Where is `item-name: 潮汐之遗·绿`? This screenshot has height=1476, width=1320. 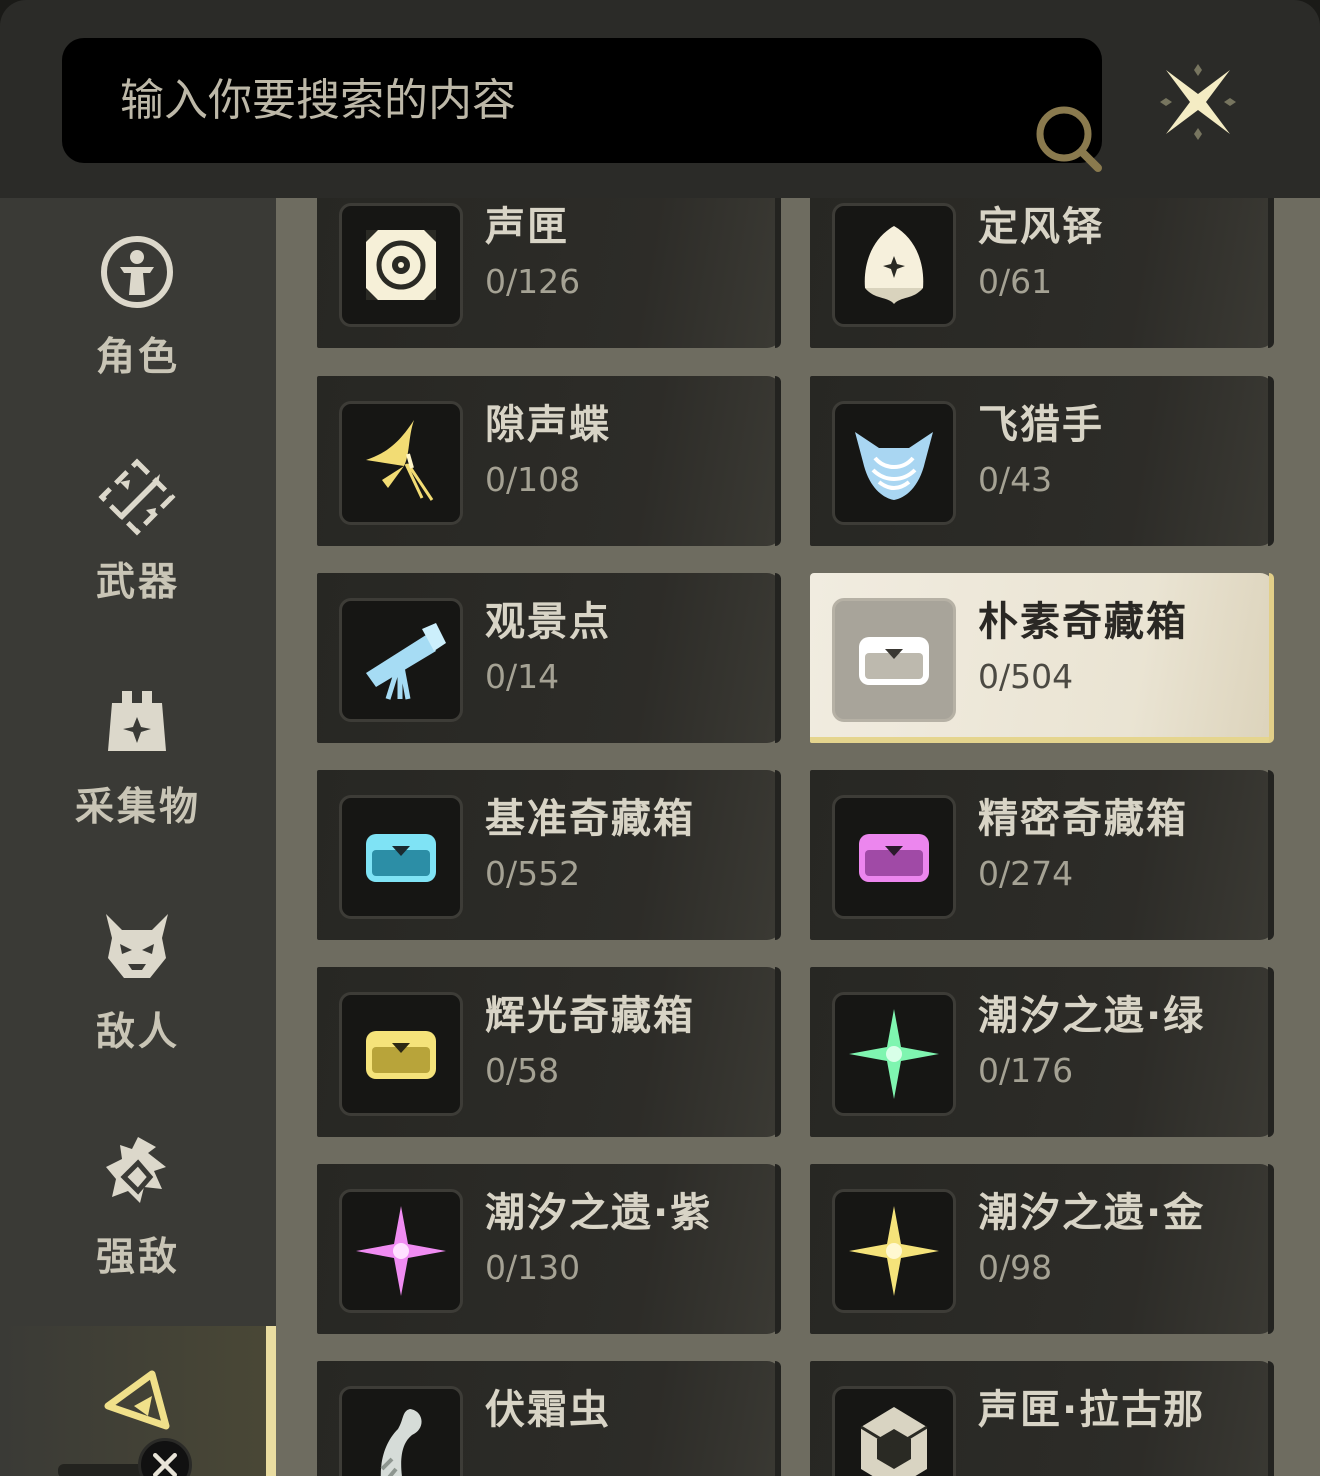
item-name: 潮汐之遗·绿 is located at coordinates (1092, 1016).